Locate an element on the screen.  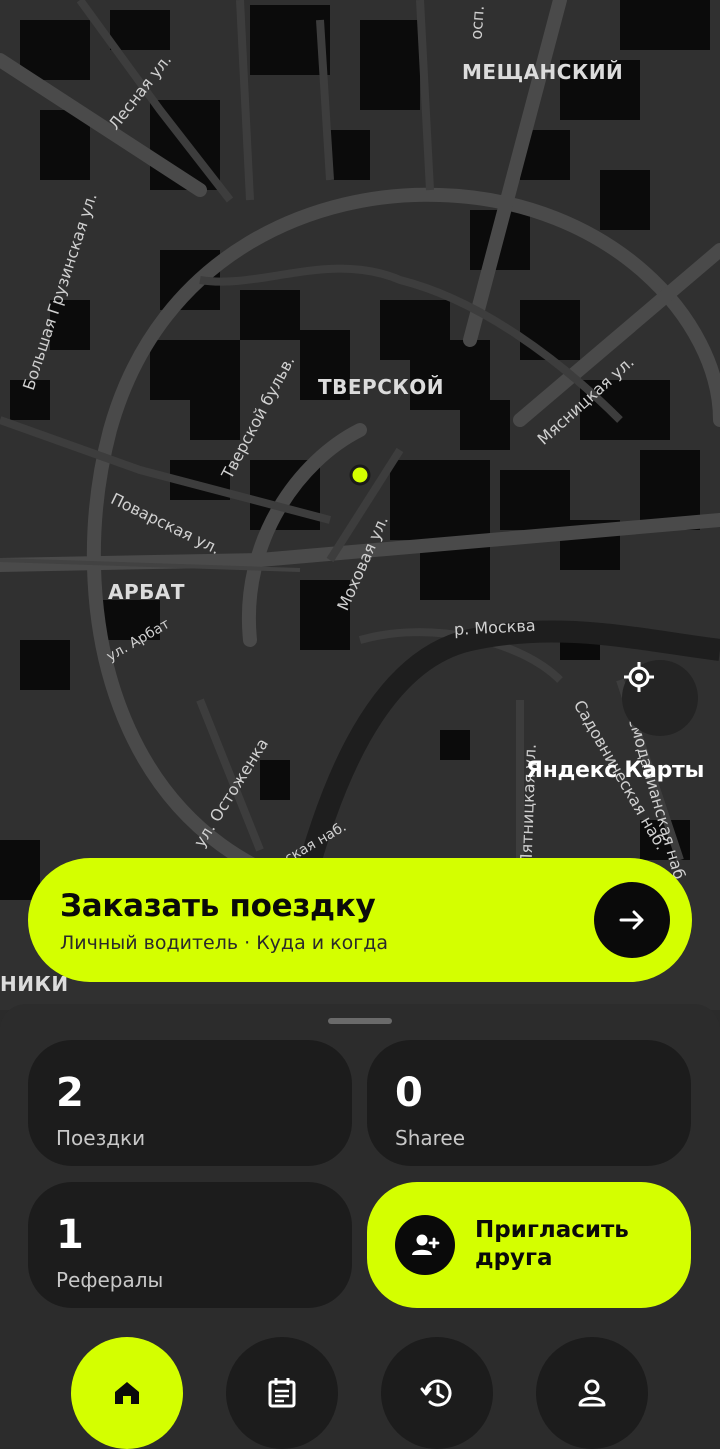
nav-profile is located at coordinates (592, 1393).